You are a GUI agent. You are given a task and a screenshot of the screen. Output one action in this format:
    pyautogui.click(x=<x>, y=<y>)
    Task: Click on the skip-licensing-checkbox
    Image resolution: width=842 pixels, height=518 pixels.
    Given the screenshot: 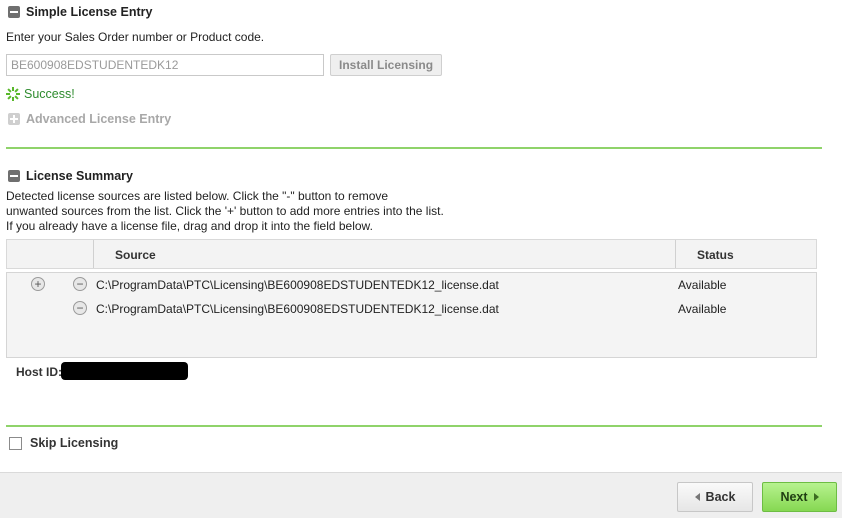 What is the action you would take?
    pyautogui.click(x=15, y=443)
    